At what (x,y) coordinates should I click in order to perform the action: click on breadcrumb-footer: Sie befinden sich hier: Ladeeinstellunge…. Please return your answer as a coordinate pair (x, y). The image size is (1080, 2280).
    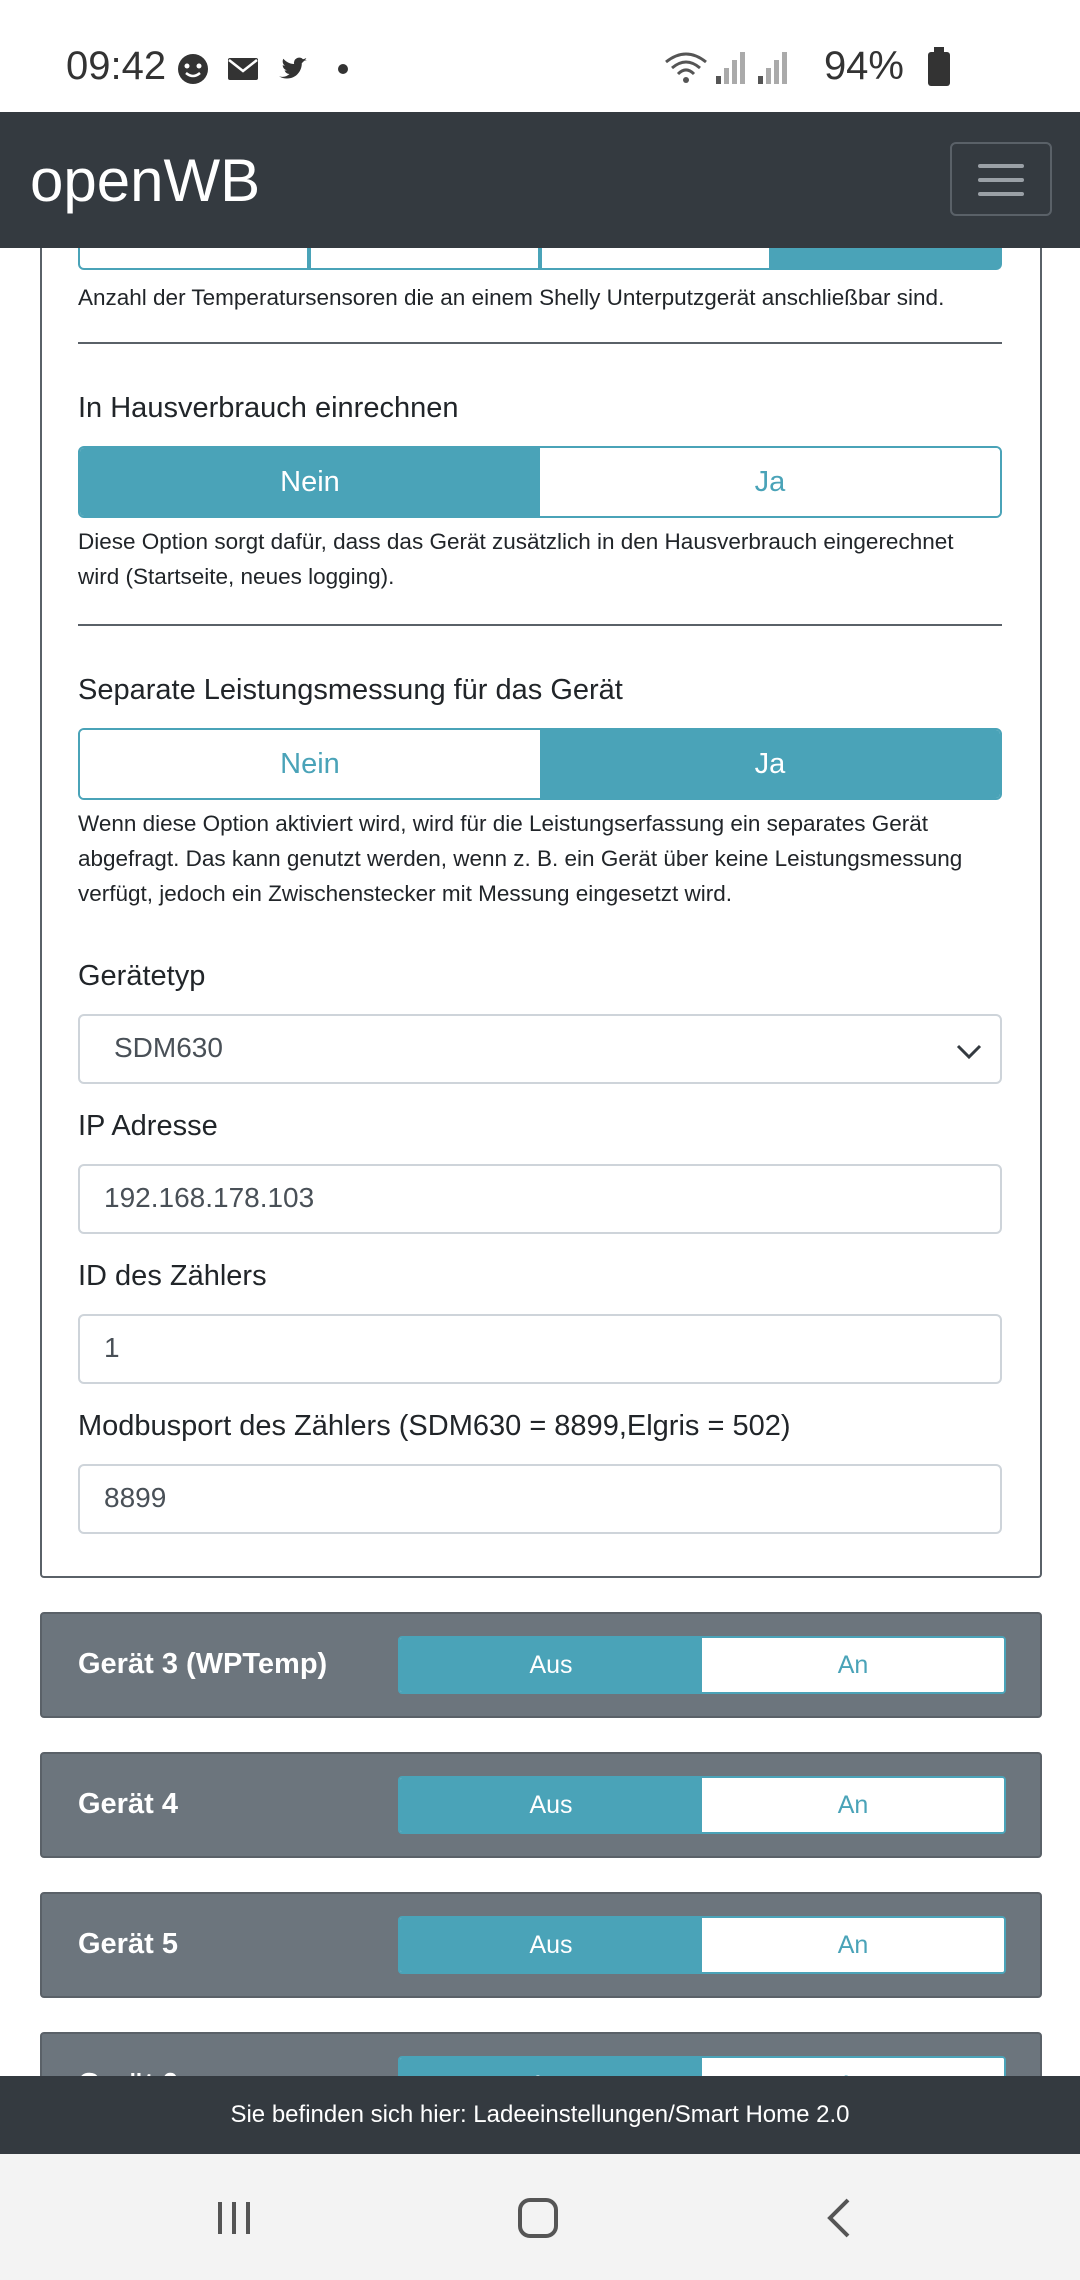
    Looking at the image, I should click on (540, 2115).